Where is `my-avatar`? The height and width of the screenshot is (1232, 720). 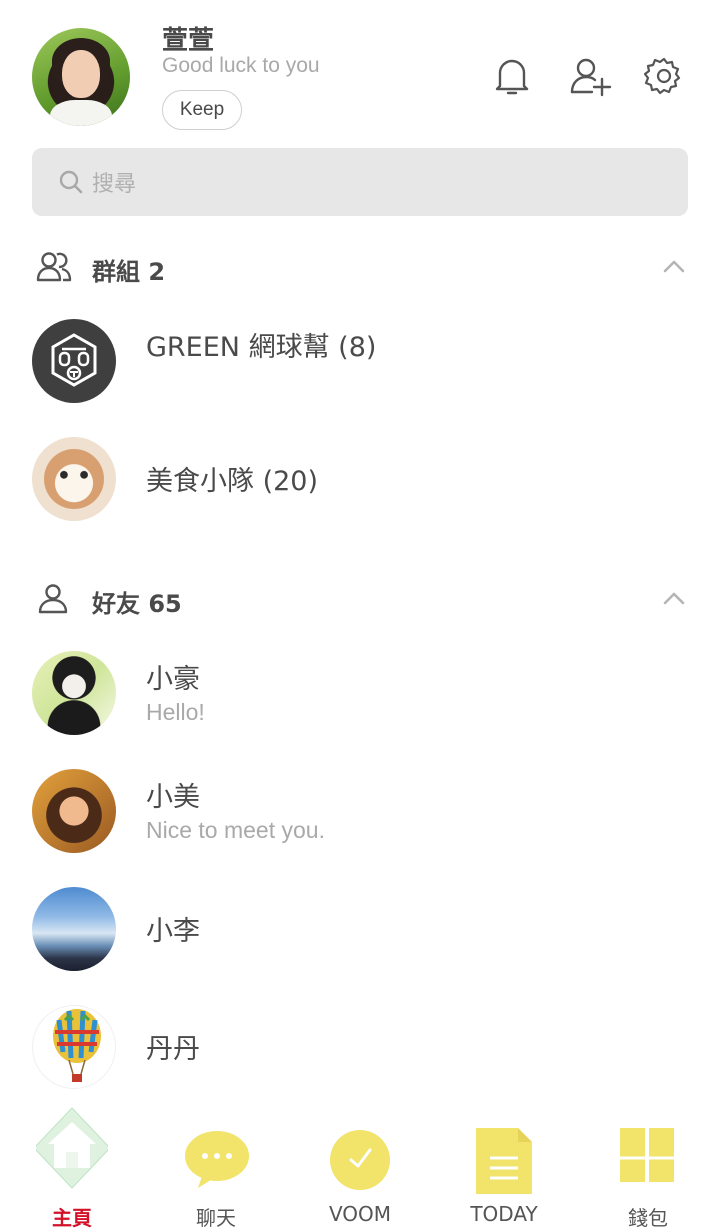
my-avatar is located at coordinates (81, 77).